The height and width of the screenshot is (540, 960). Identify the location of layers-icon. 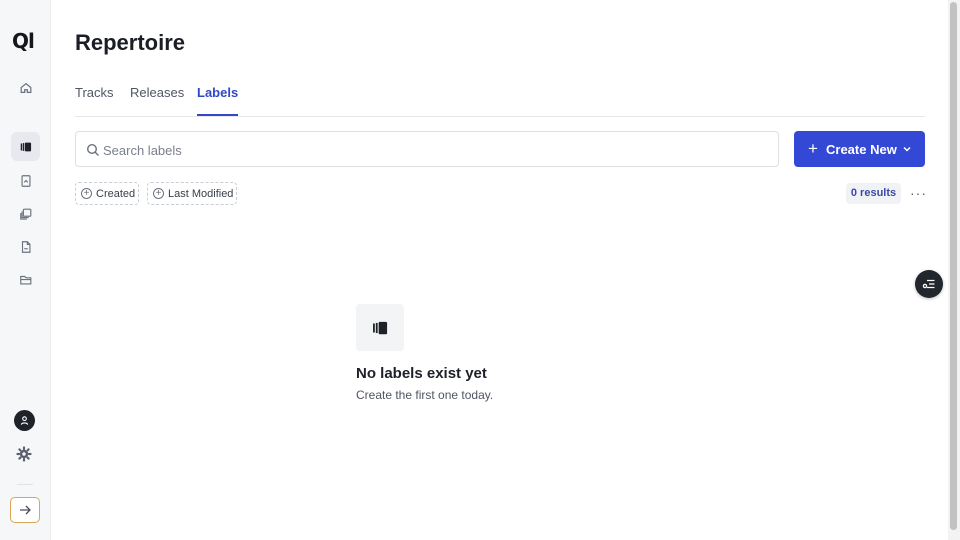
(25, 214).